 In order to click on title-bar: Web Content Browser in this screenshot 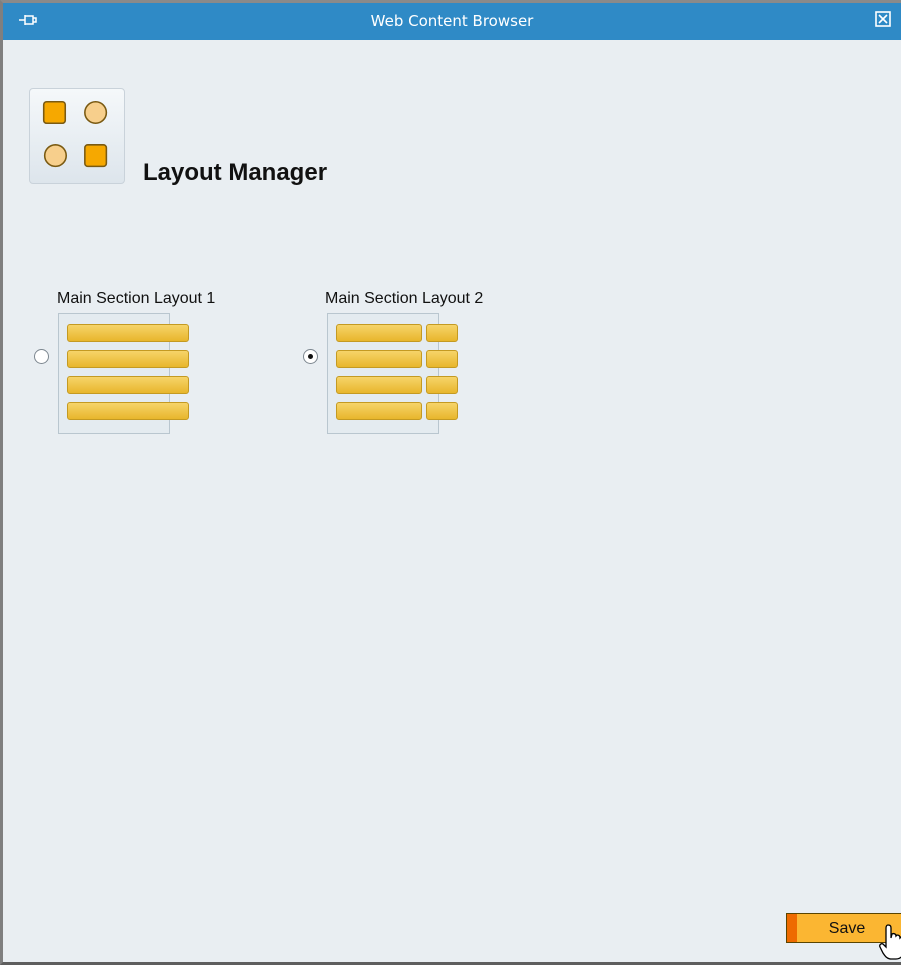, I will do `click(452, 21)`.